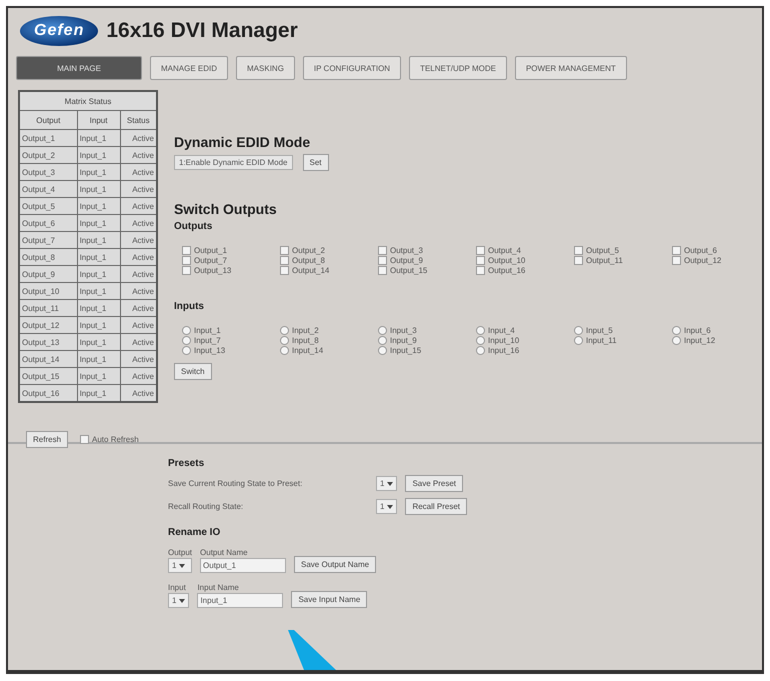 The image size is (770, 681). Describe the element at coordinates (224, 552) in the screenshot. I see `field-label: Output Name` at that location.